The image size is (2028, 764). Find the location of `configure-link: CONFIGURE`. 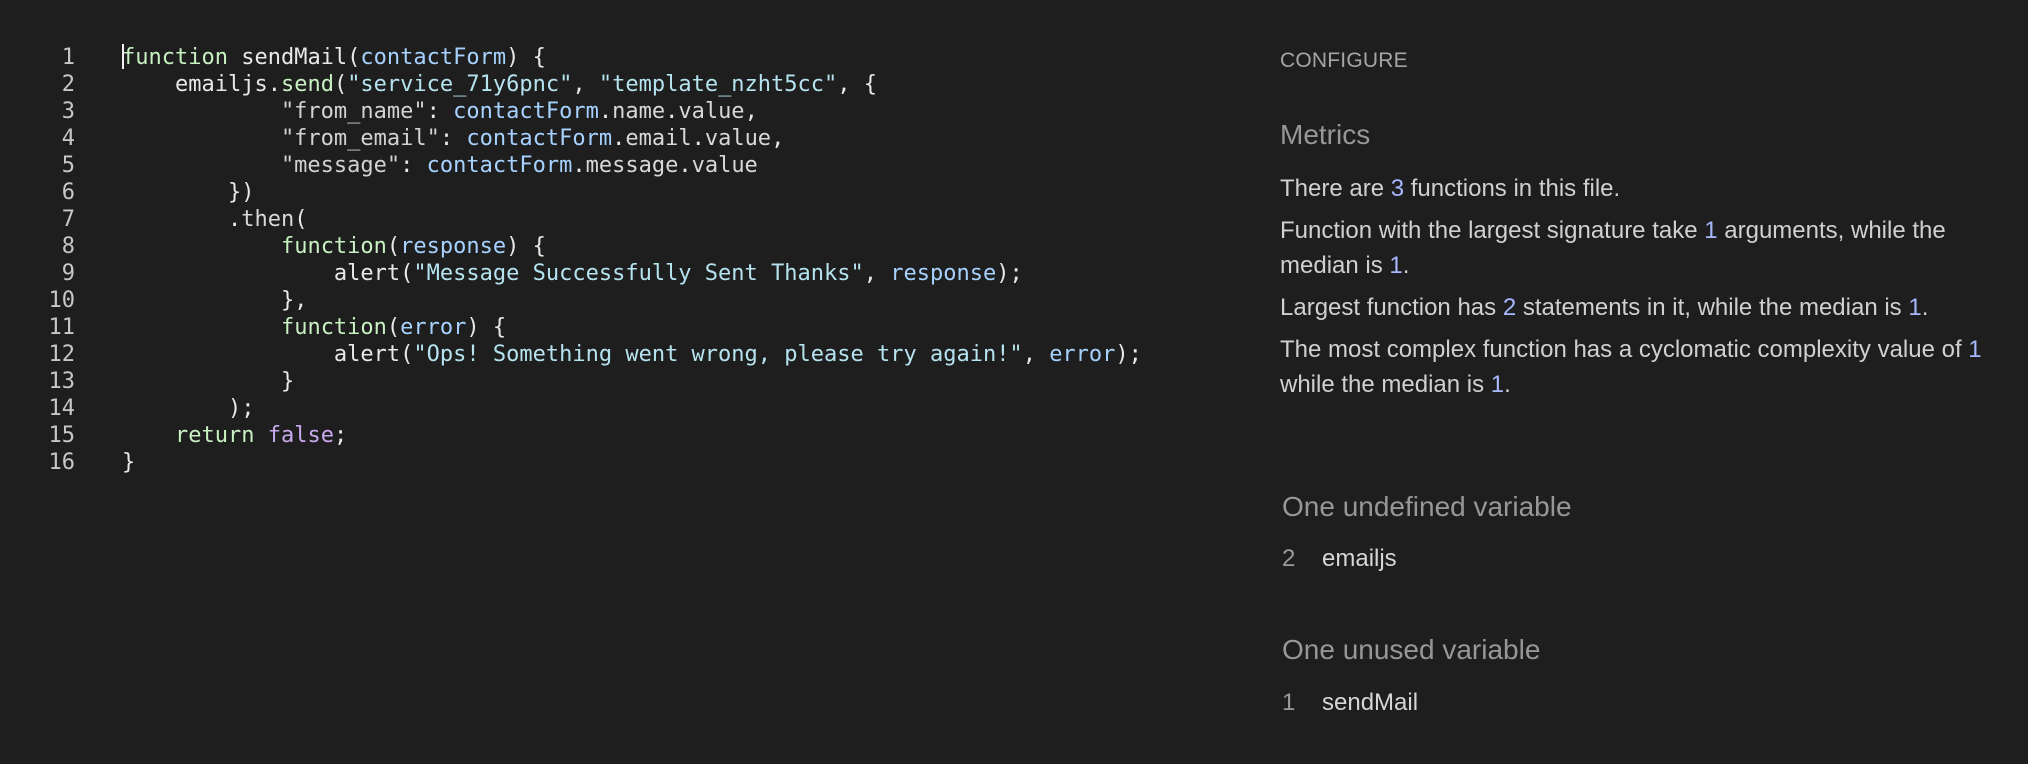

configure-link: CONFIGURE is located at coordinates (1344, 61).